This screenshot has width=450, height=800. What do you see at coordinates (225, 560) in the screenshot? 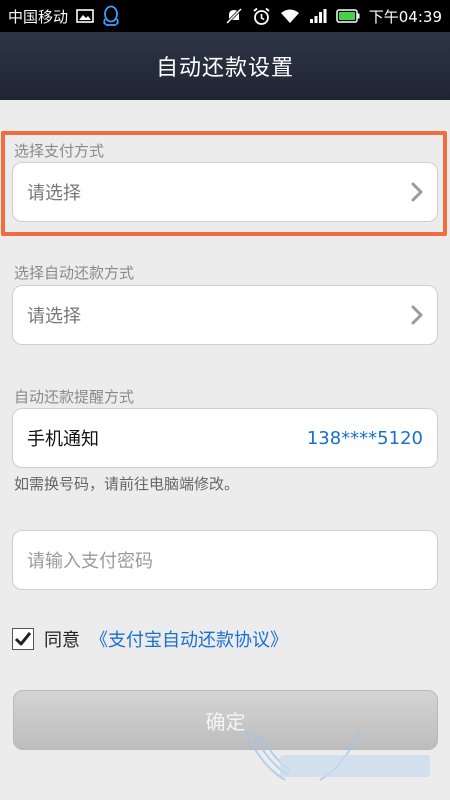
I see `payment-password-input: 请输入支付密码` at bounding box center [225, 560].